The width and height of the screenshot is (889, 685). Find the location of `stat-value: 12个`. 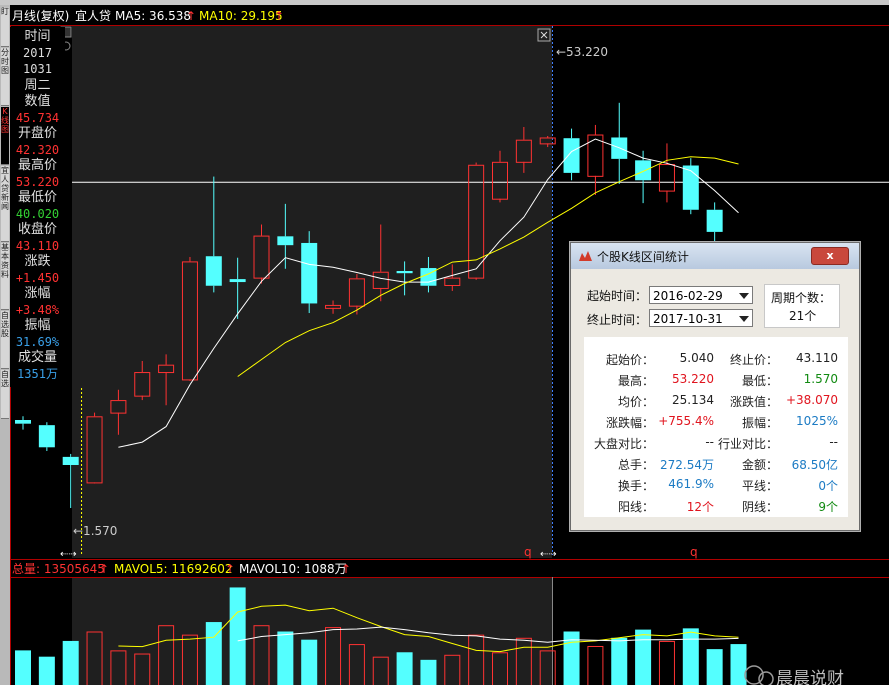

stat-value: 12个 is located at coordinates (700, 507).